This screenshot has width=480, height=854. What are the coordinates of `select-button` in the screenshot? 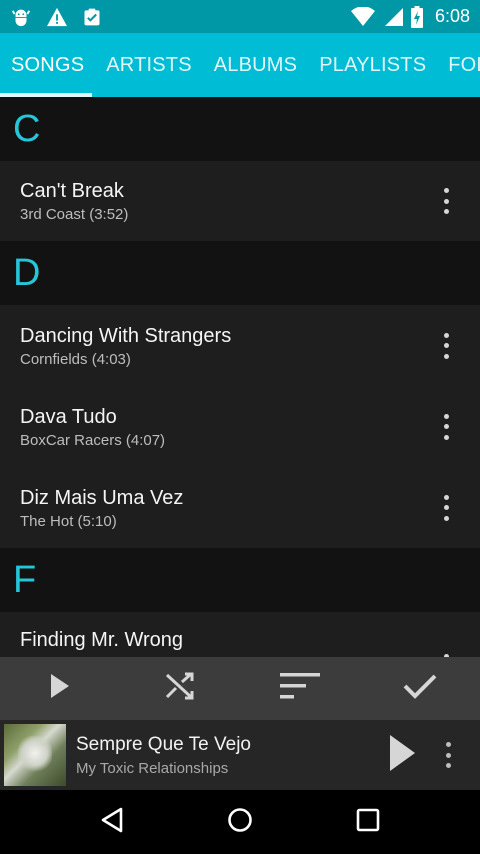 It's located at (420, 689).